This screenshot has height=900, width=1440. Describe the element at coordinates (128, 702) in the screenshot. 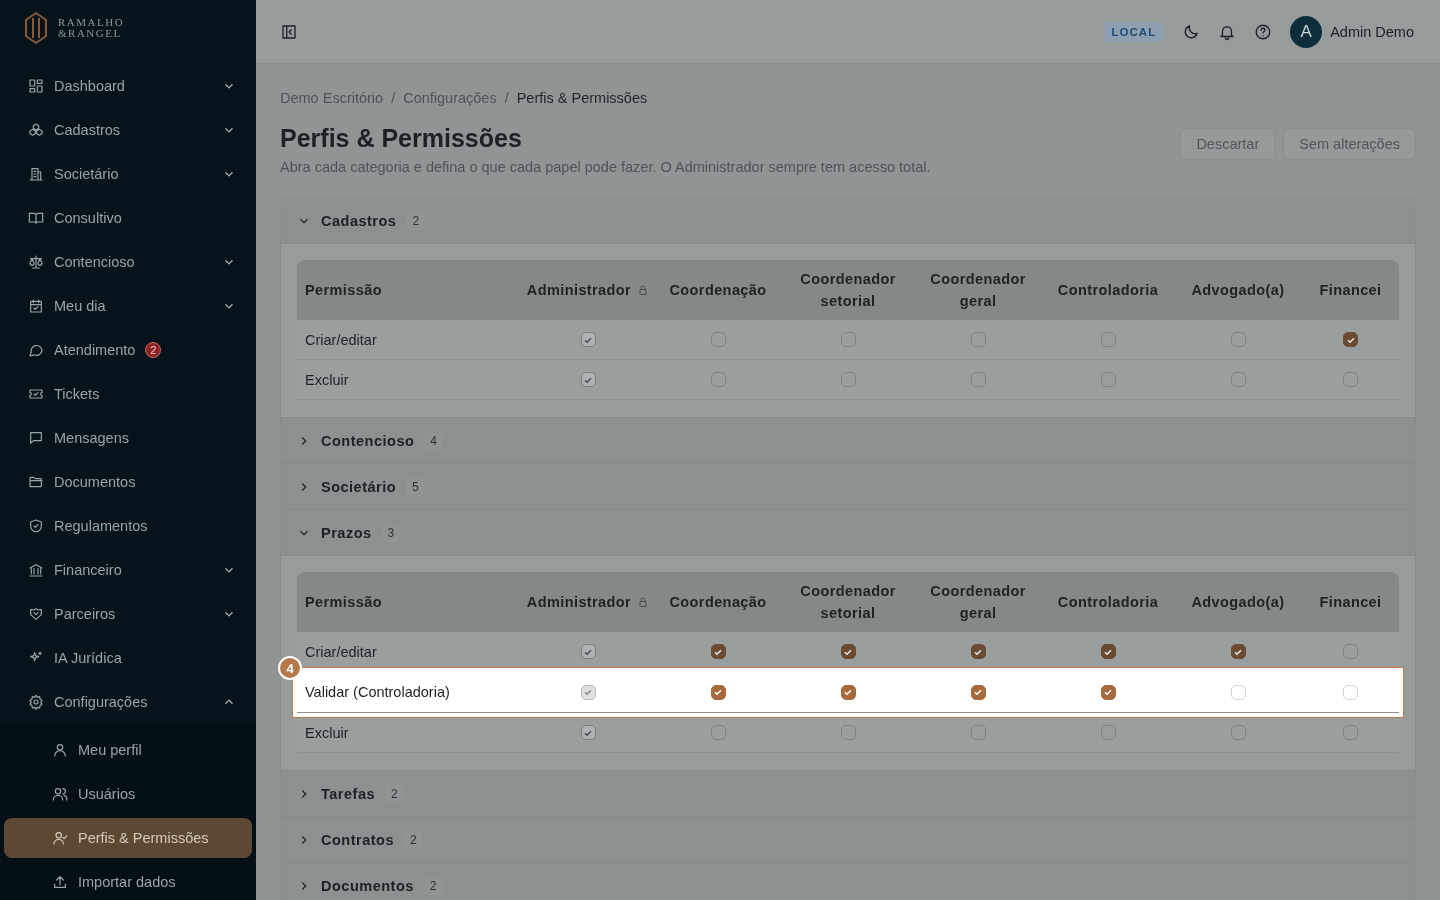

I see `sidebar-item: Configurações` at that location.